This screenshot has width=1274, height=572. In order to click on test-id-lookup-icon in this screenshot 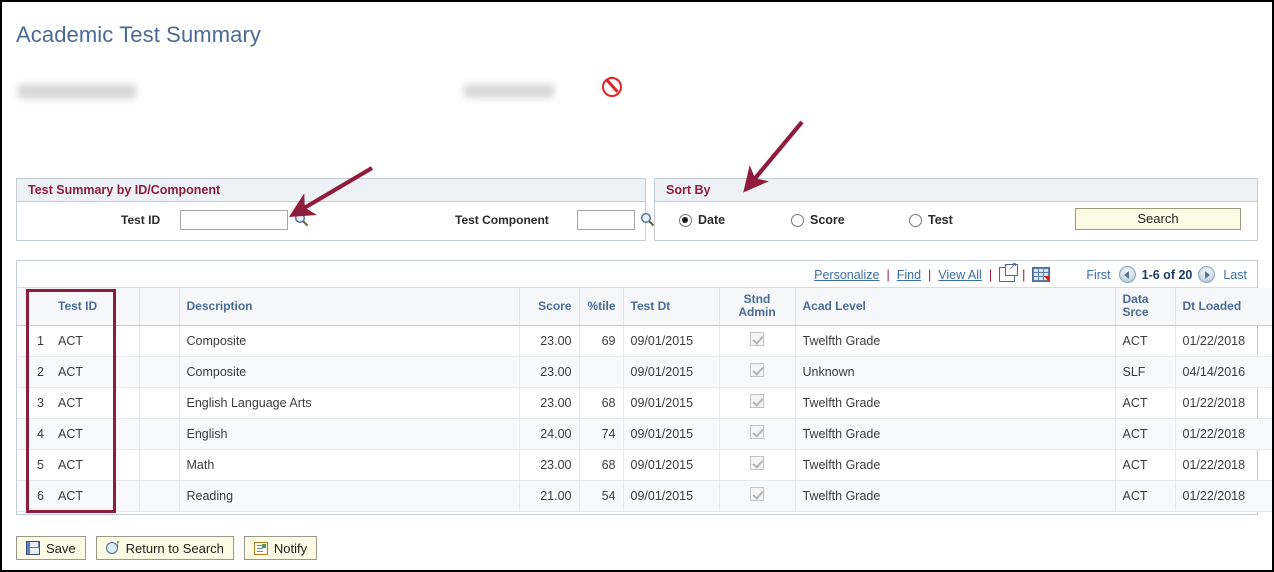, I will do `click(301, 219)`.